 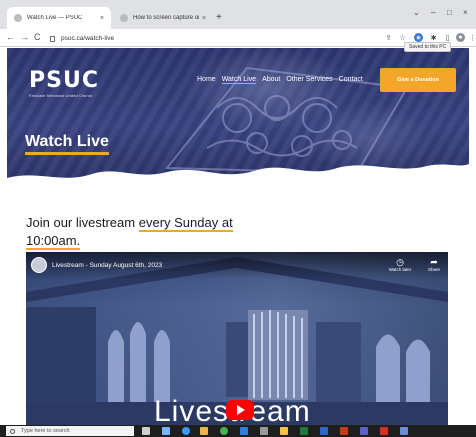 I want to click on share-page-icon: ⇪, so click(x=388, y=37).